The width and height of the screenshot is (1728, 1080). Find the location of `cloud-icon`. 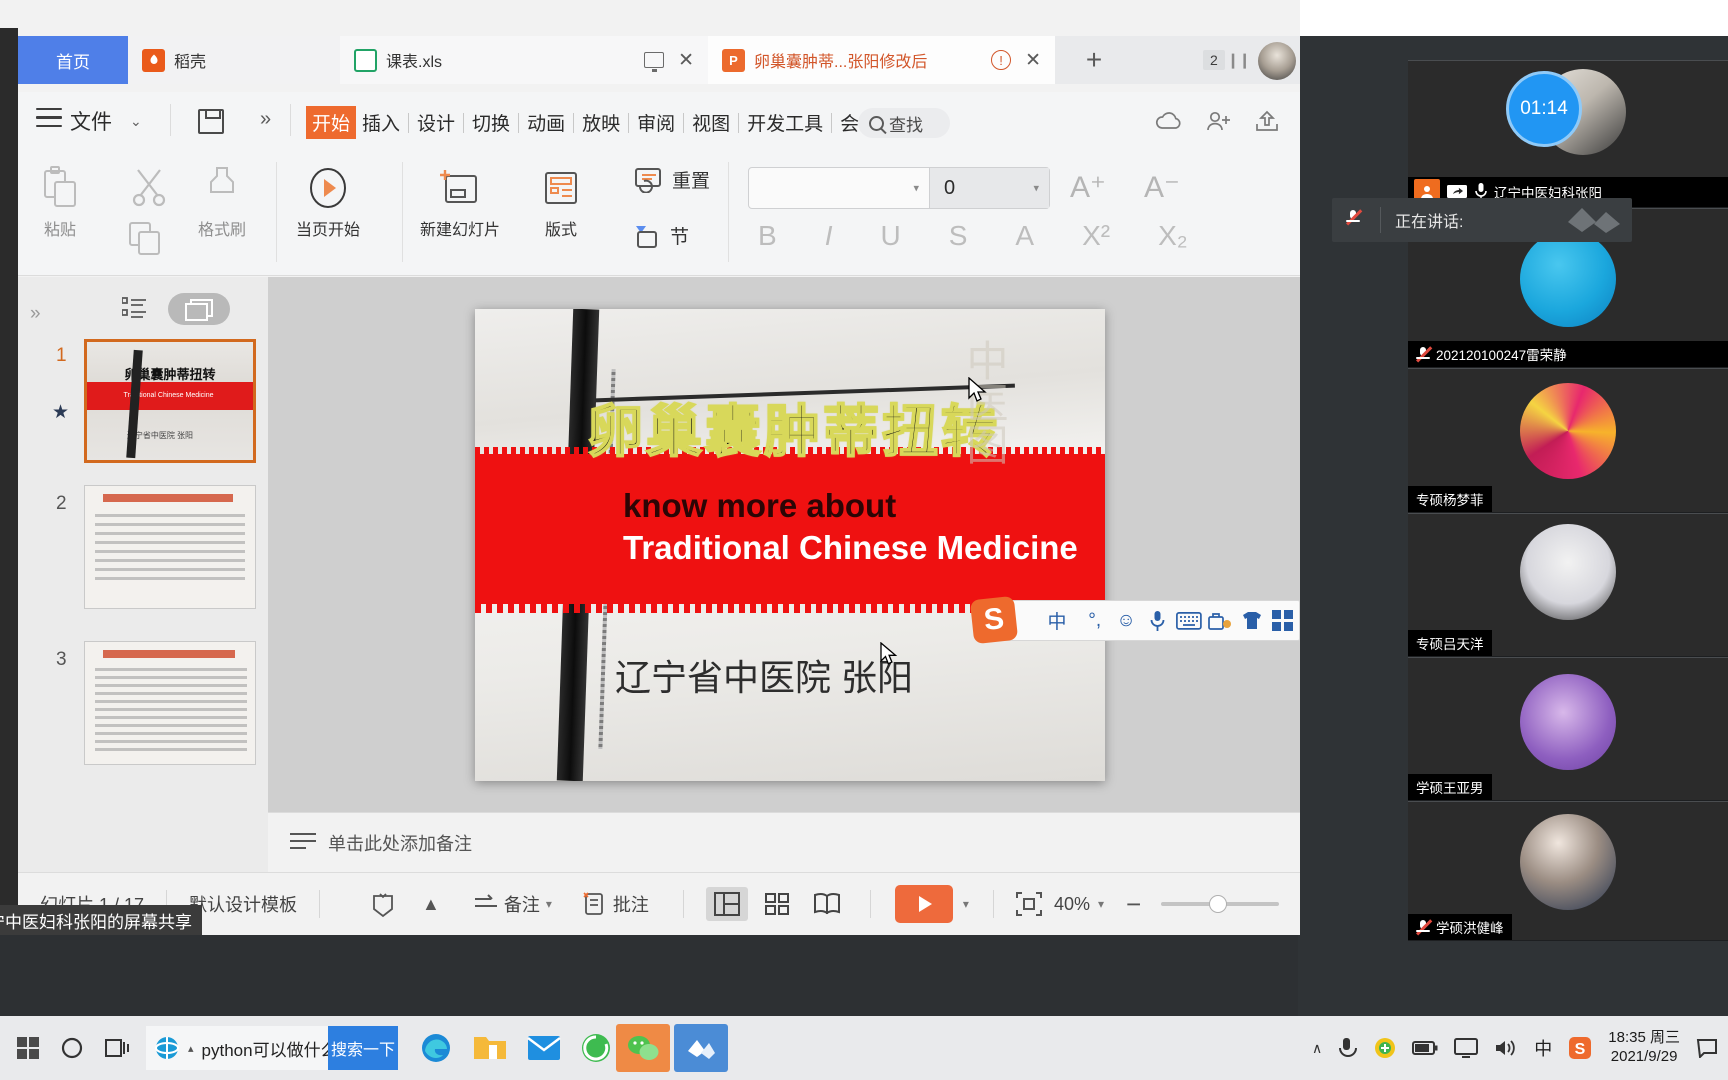

cloud-icon is located at coordinates (1169, 121).